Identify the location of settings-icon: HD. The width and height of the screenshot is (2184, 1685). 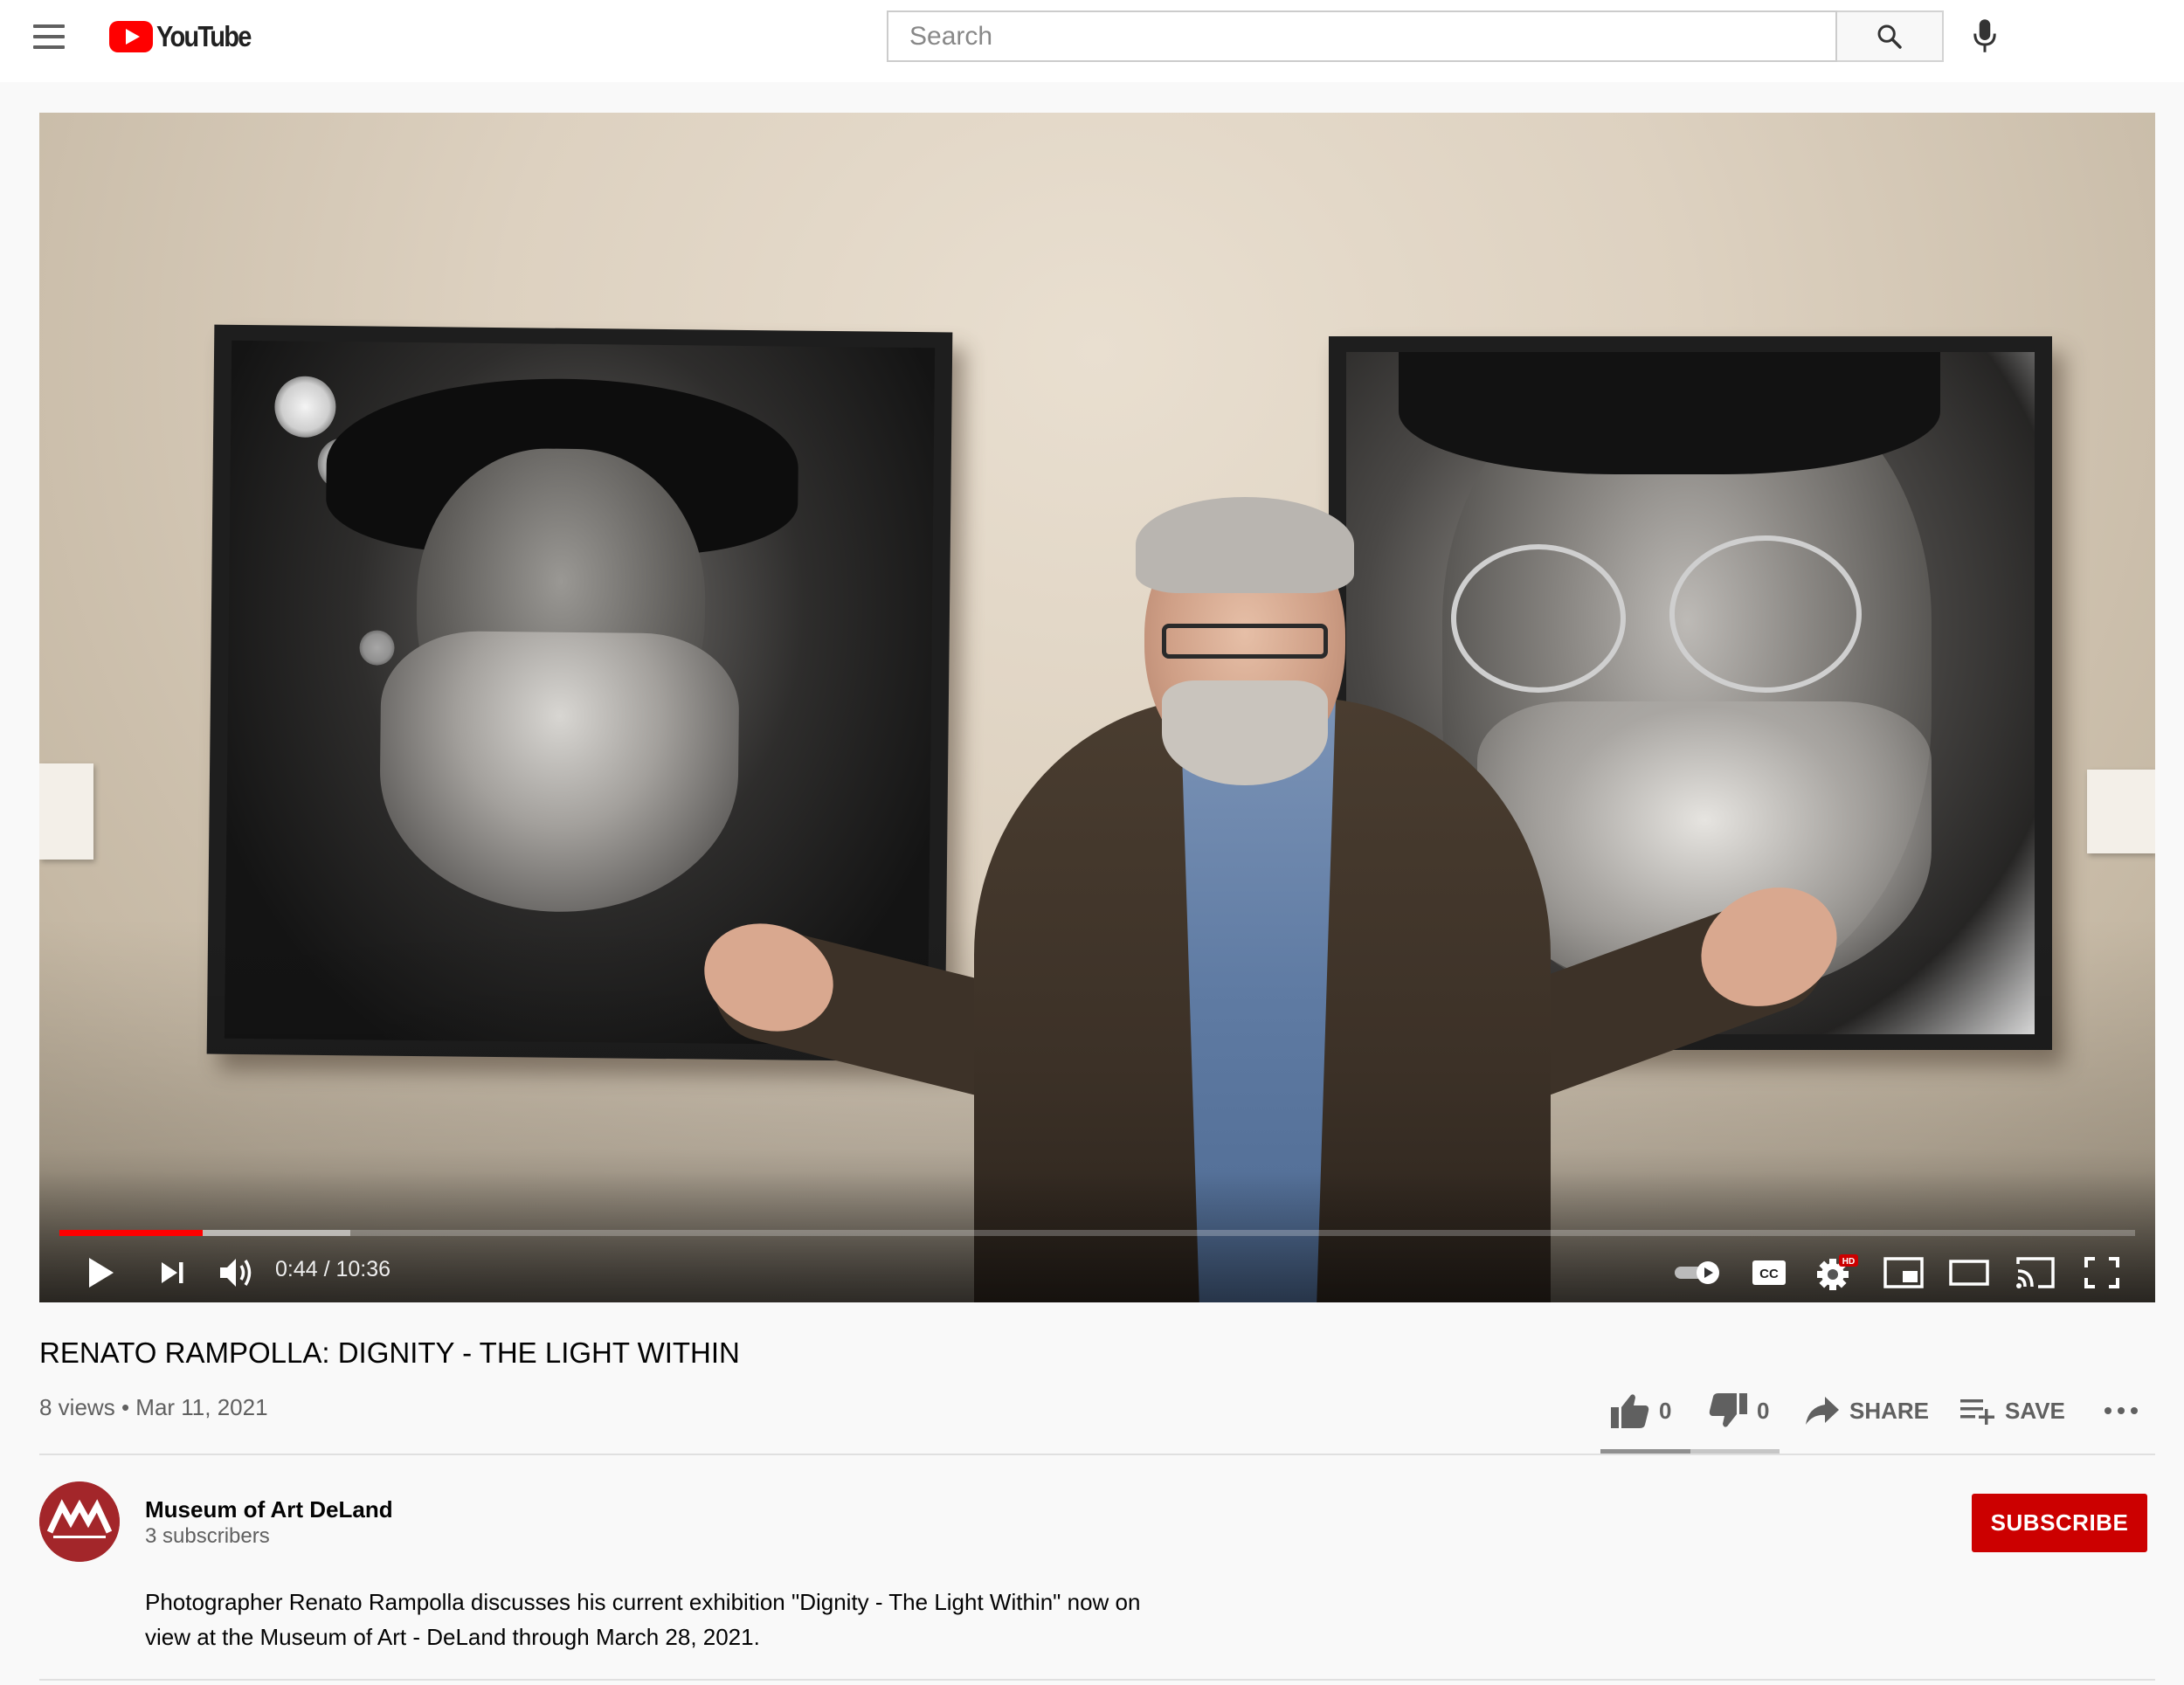
(1837, 1272).